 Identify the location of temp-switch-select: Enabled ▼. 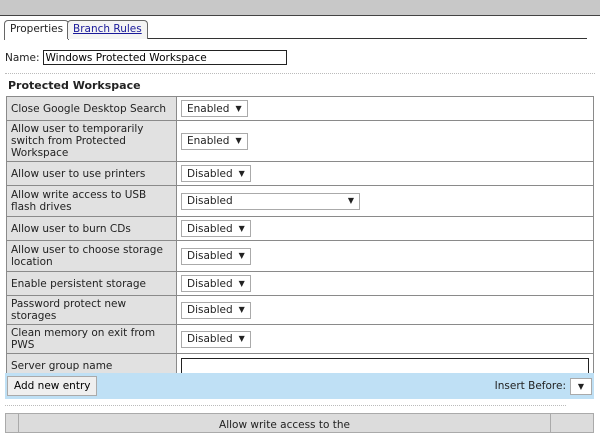
(214, 141).